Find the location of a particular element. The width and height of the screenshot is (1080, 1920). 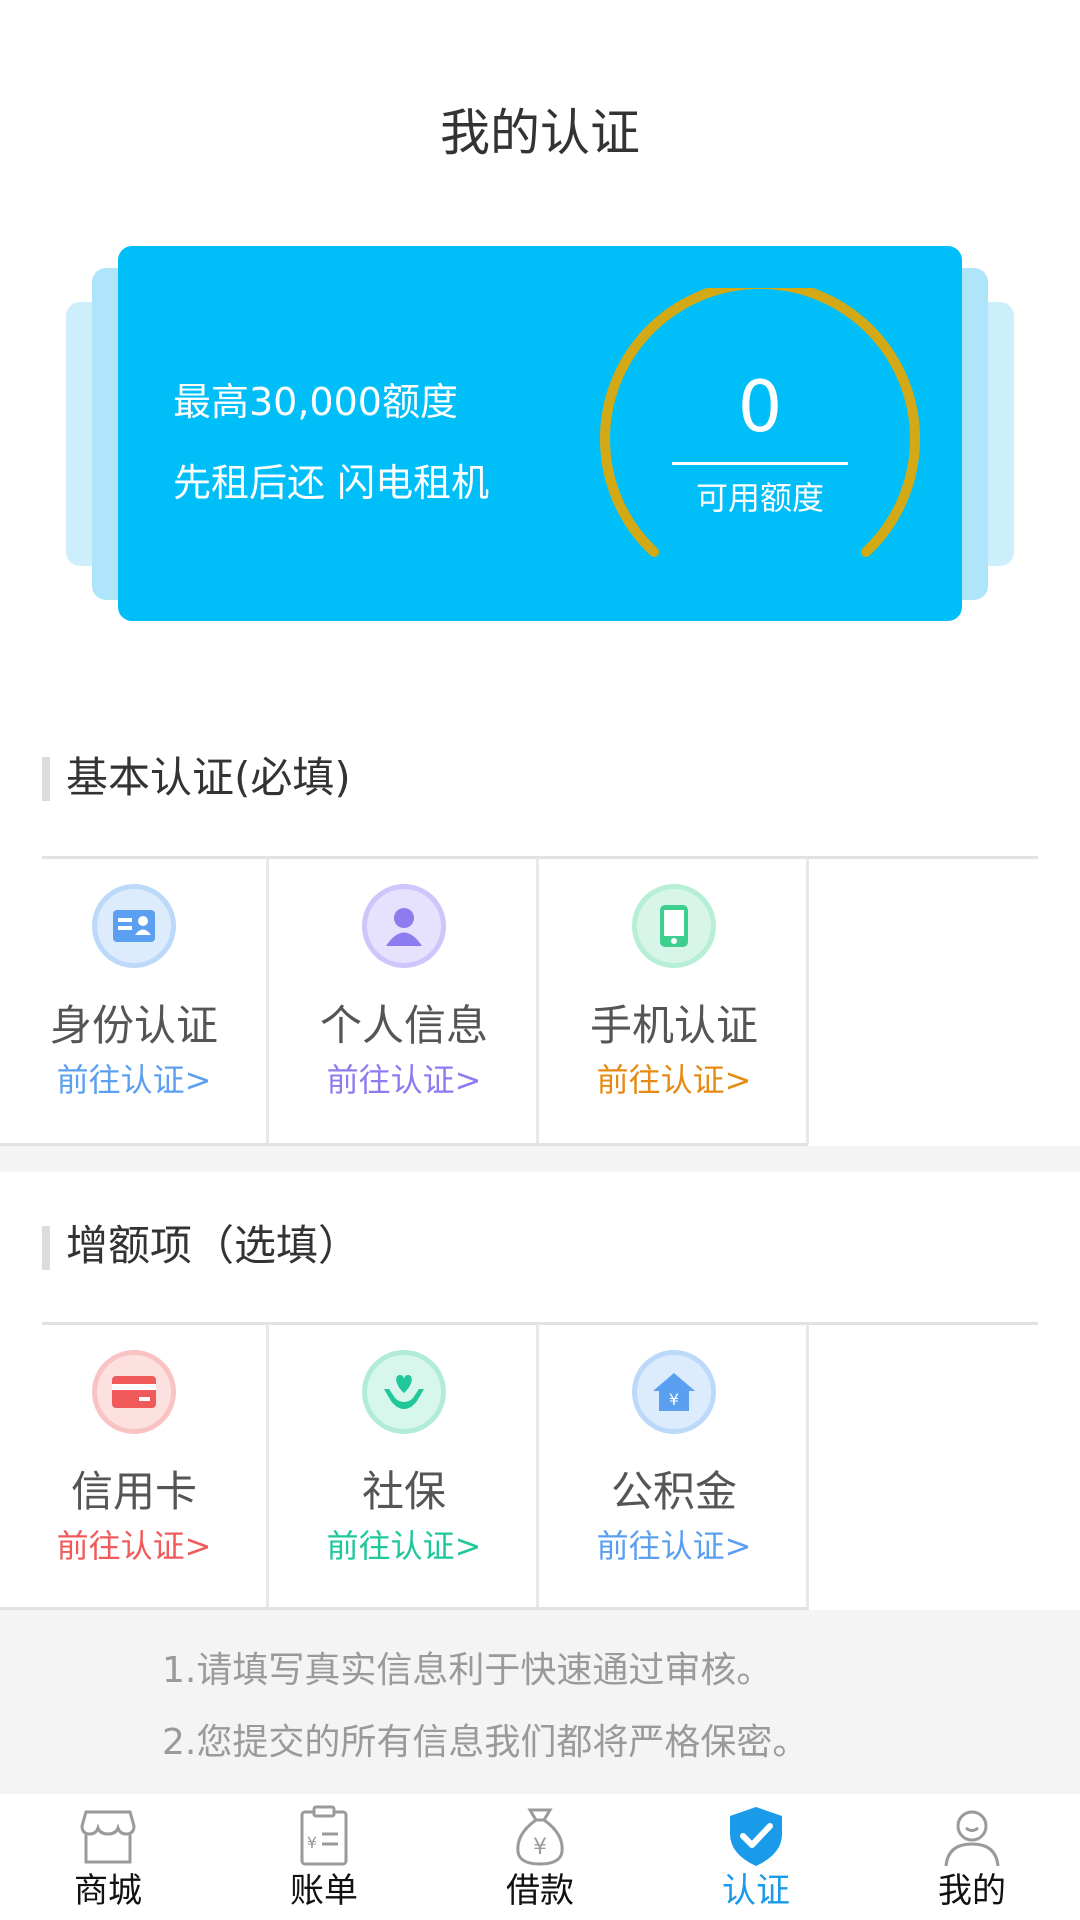

person-icon is located at coordinates (404, 926).